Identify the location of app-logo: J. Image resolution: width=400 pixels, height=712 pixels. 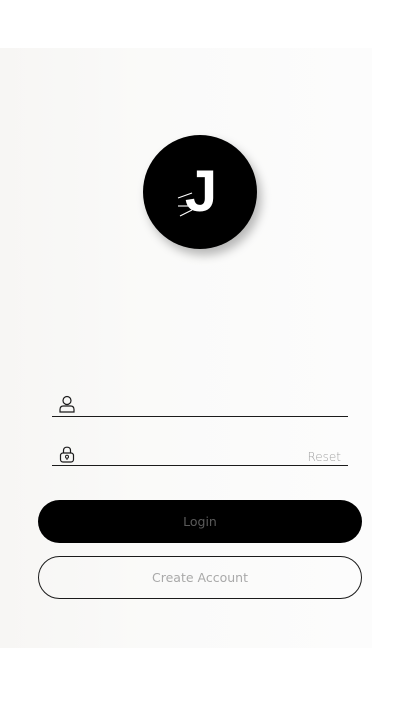
(200, 192).